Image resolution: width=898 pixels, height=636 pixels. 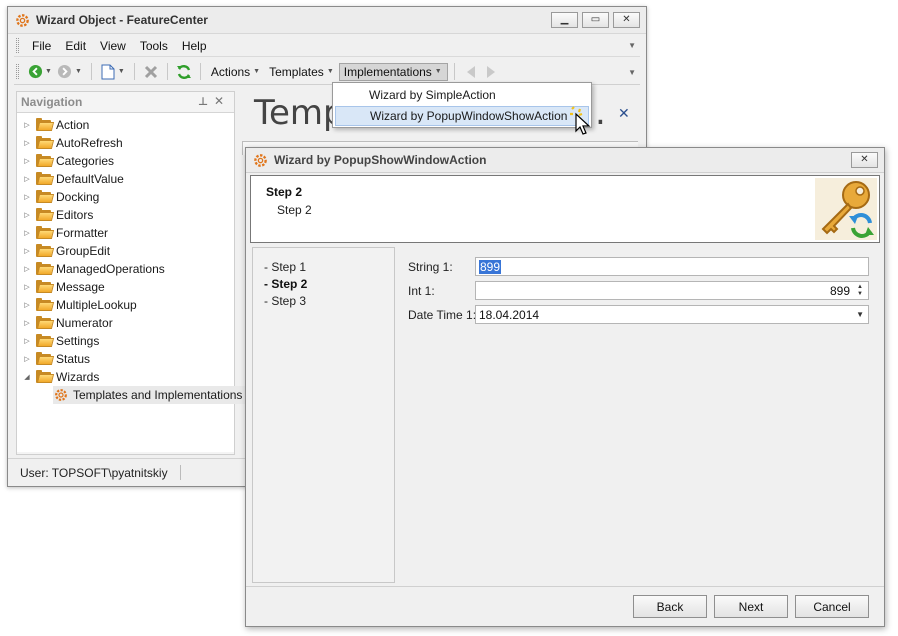 What do you see at coordinates (294, 210) in the screenshot?
I see `wizard-step-subtitle: Step 2` at bounding box center [294, 210].